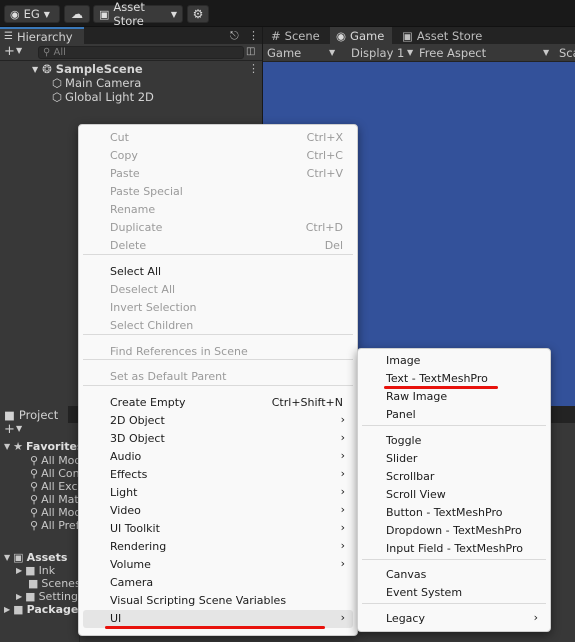 Image resolution: width=575 pixels, height=642 pixels. I want to click on scene-picker-icon: ◫, so click(250, 51).